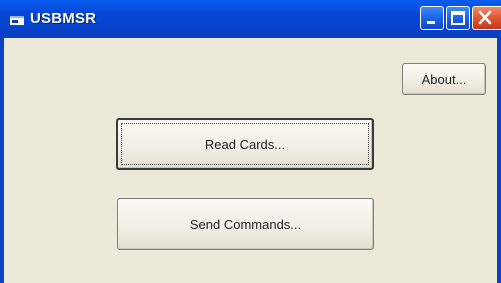 The height and width of the screenshot is (283, 501). I want to click on maximize-button, so click(458, 18).